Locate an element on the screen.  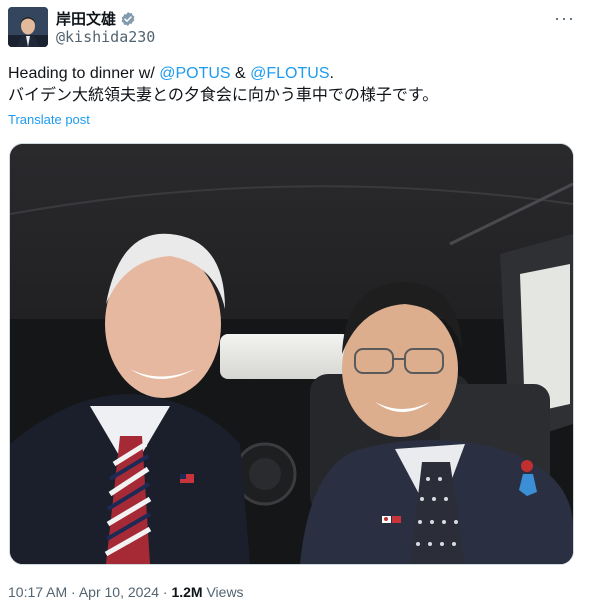
author-name-row: 岸田文雄 is located at coordinates (96, 18).